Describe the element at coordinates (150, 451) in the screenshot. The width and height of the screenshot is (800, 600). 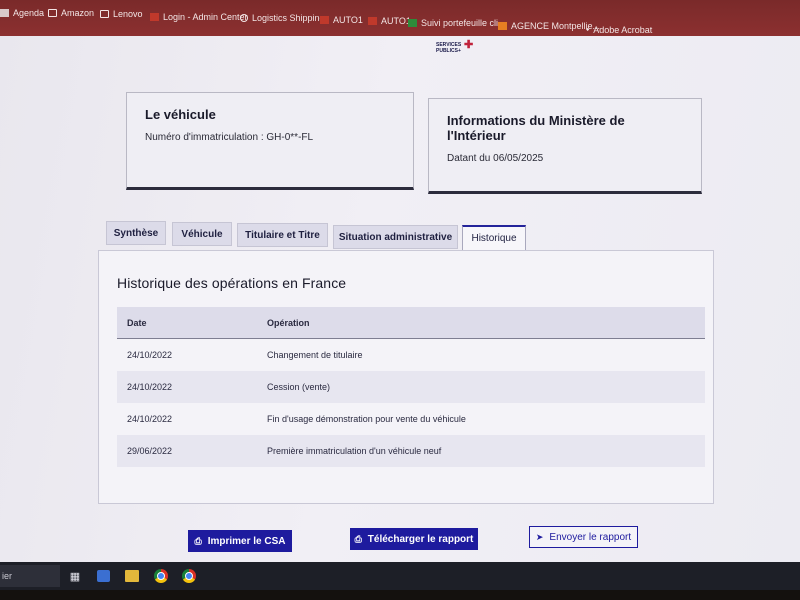
I see `row-date: 29/06/2022` at that location.